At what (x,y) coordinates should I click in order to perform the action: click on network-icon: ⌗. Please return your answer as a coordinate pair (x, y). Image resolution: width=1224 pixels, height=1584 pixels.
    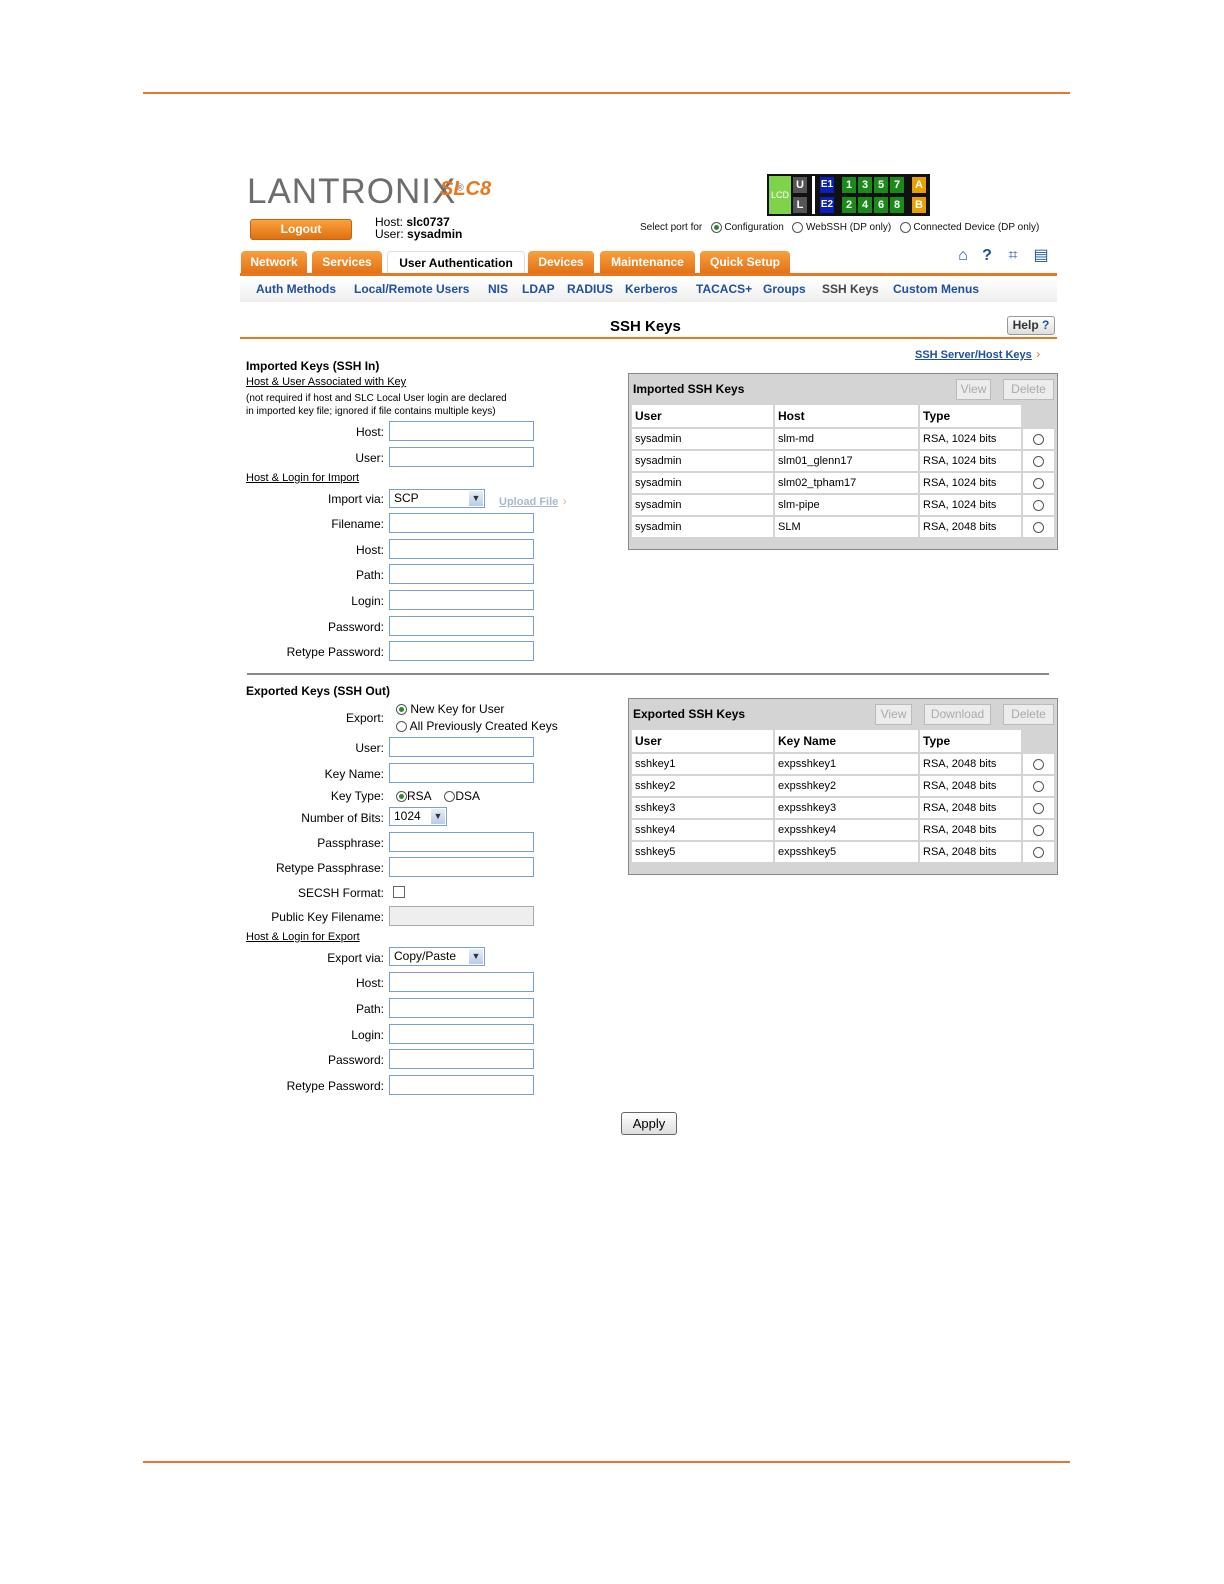
    Looking at the image, I should click on (1013, 256).